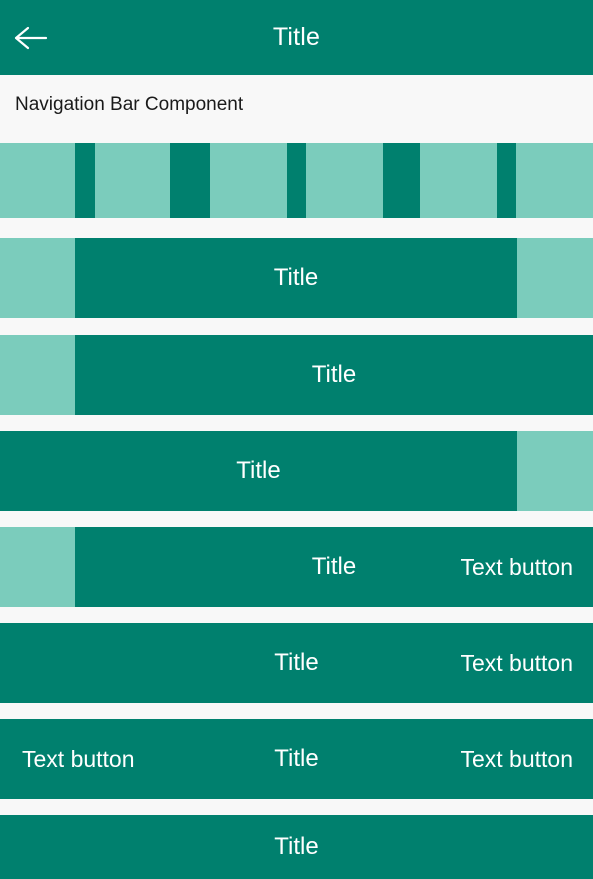  I want to click on row-title-action-full: Title Text button, so click(296, 663).